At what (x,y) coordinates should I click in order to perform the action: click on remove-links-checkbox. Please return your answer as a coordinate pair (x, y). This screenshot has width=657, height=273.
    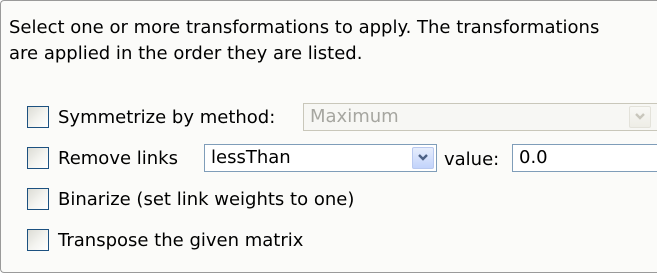
    Looking at the image, I should click on (38, 158).